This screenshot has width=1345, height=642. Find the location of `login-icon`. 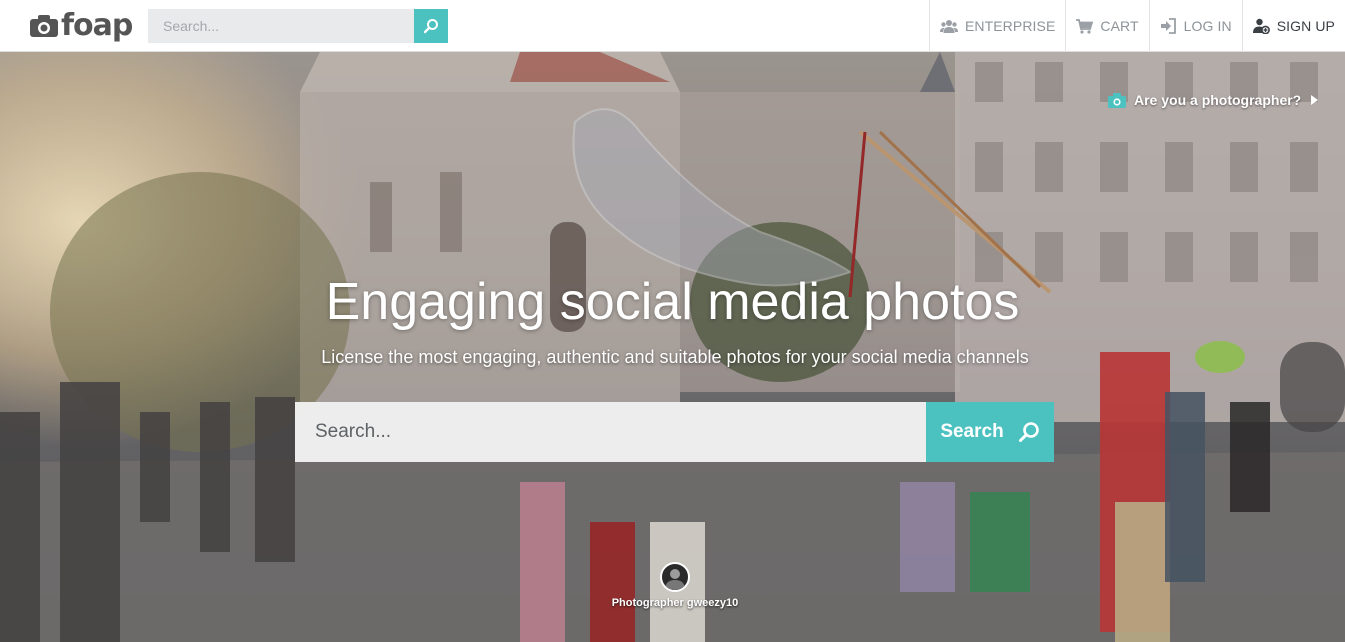

login-icon is located at coordinates (1168, 26).